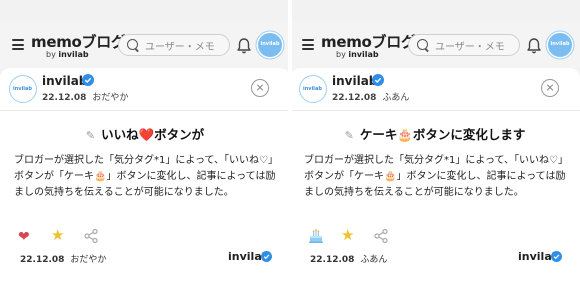 This screenshot has width=580, height=305. I want to click on post-title-text: いいね❤️ボタンが, so click(153, 134).